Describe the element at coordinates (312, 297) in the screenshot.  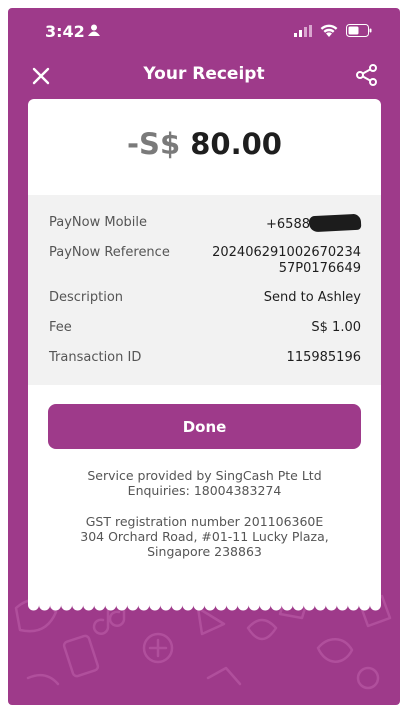
I see `detail-value: Send to Ashley` at that location.